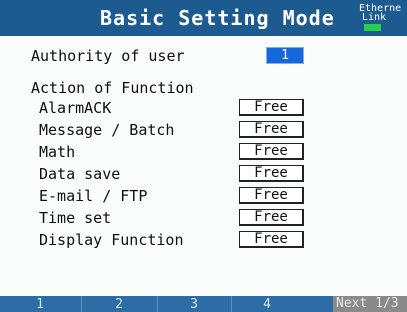  I want to click on display-function-value-field: Free, so click(271, 239).